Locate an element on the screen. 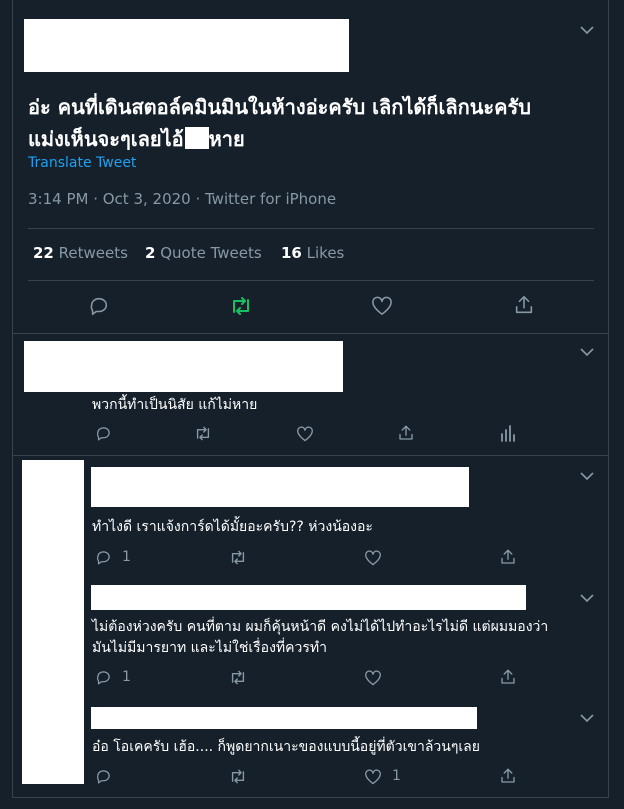 The image size is (624, 809). translate-link: Translate Tweet is located at coordinates (82, 163).